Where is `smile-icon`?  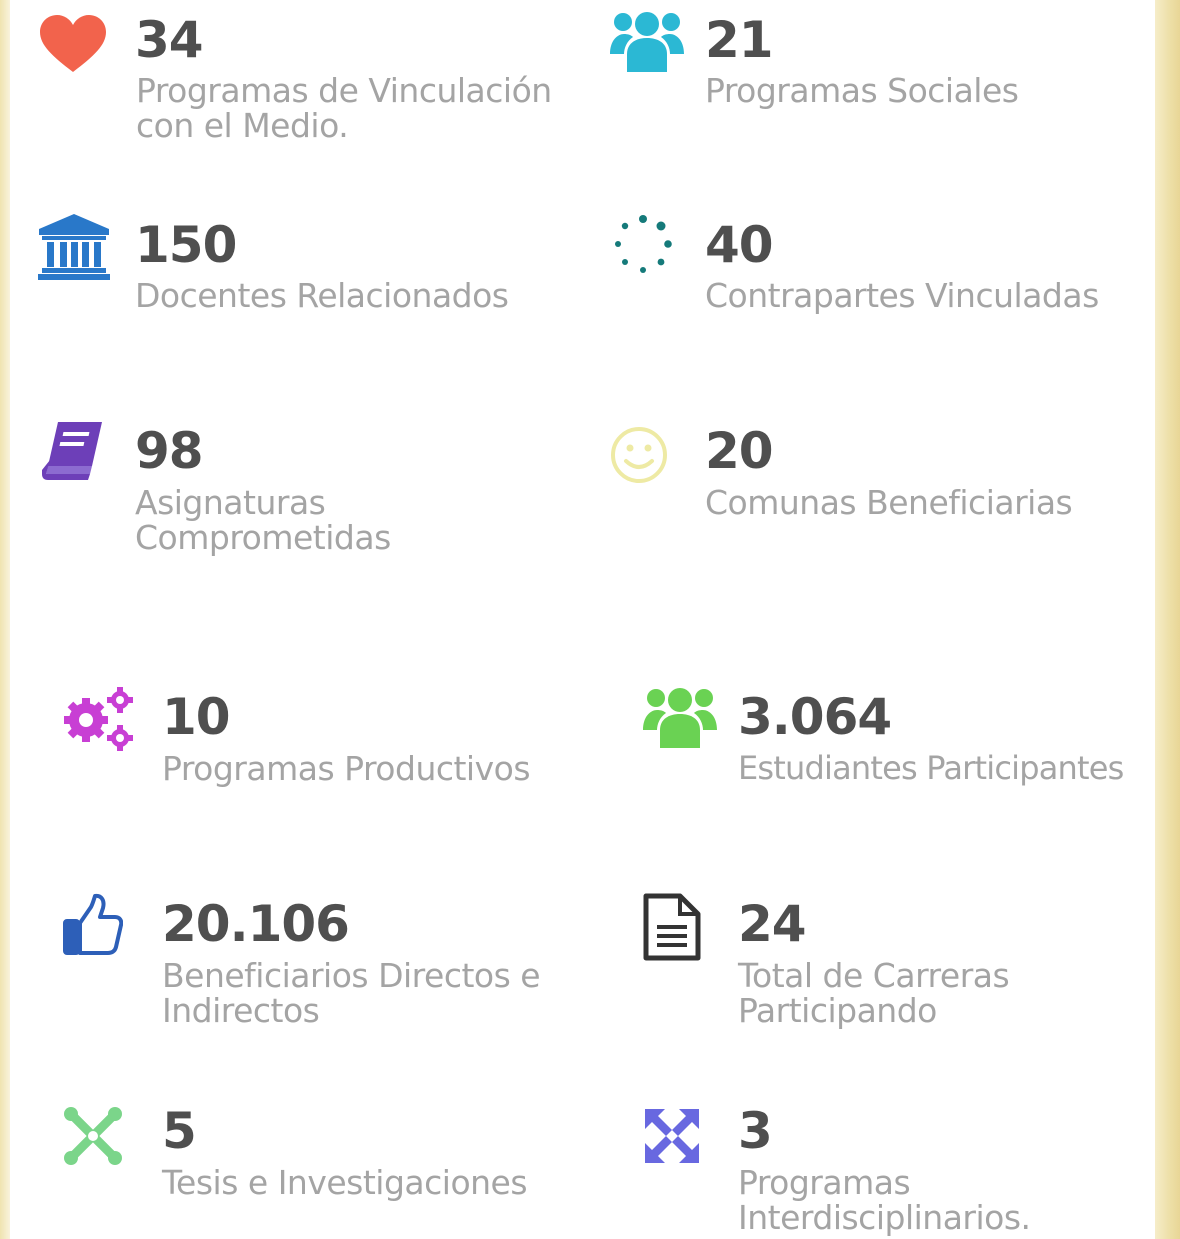
smile-icon is located at coordinates (639, 455).